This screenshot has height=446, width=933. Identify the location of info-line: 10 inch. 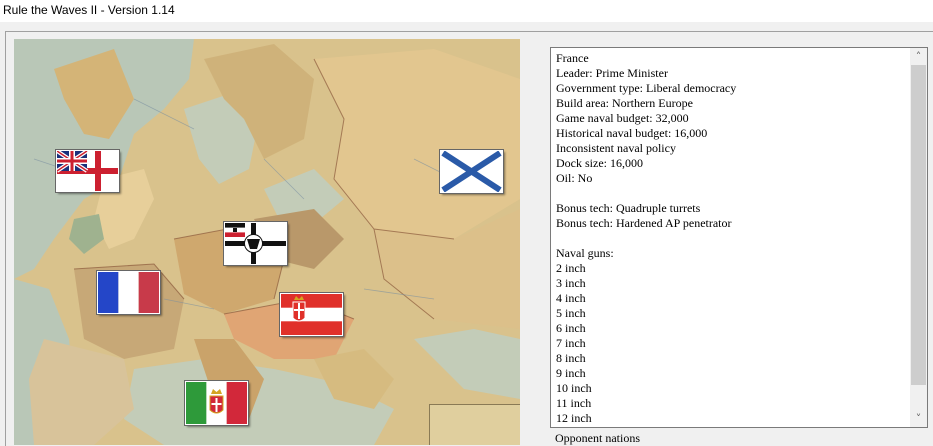
(574, 388).